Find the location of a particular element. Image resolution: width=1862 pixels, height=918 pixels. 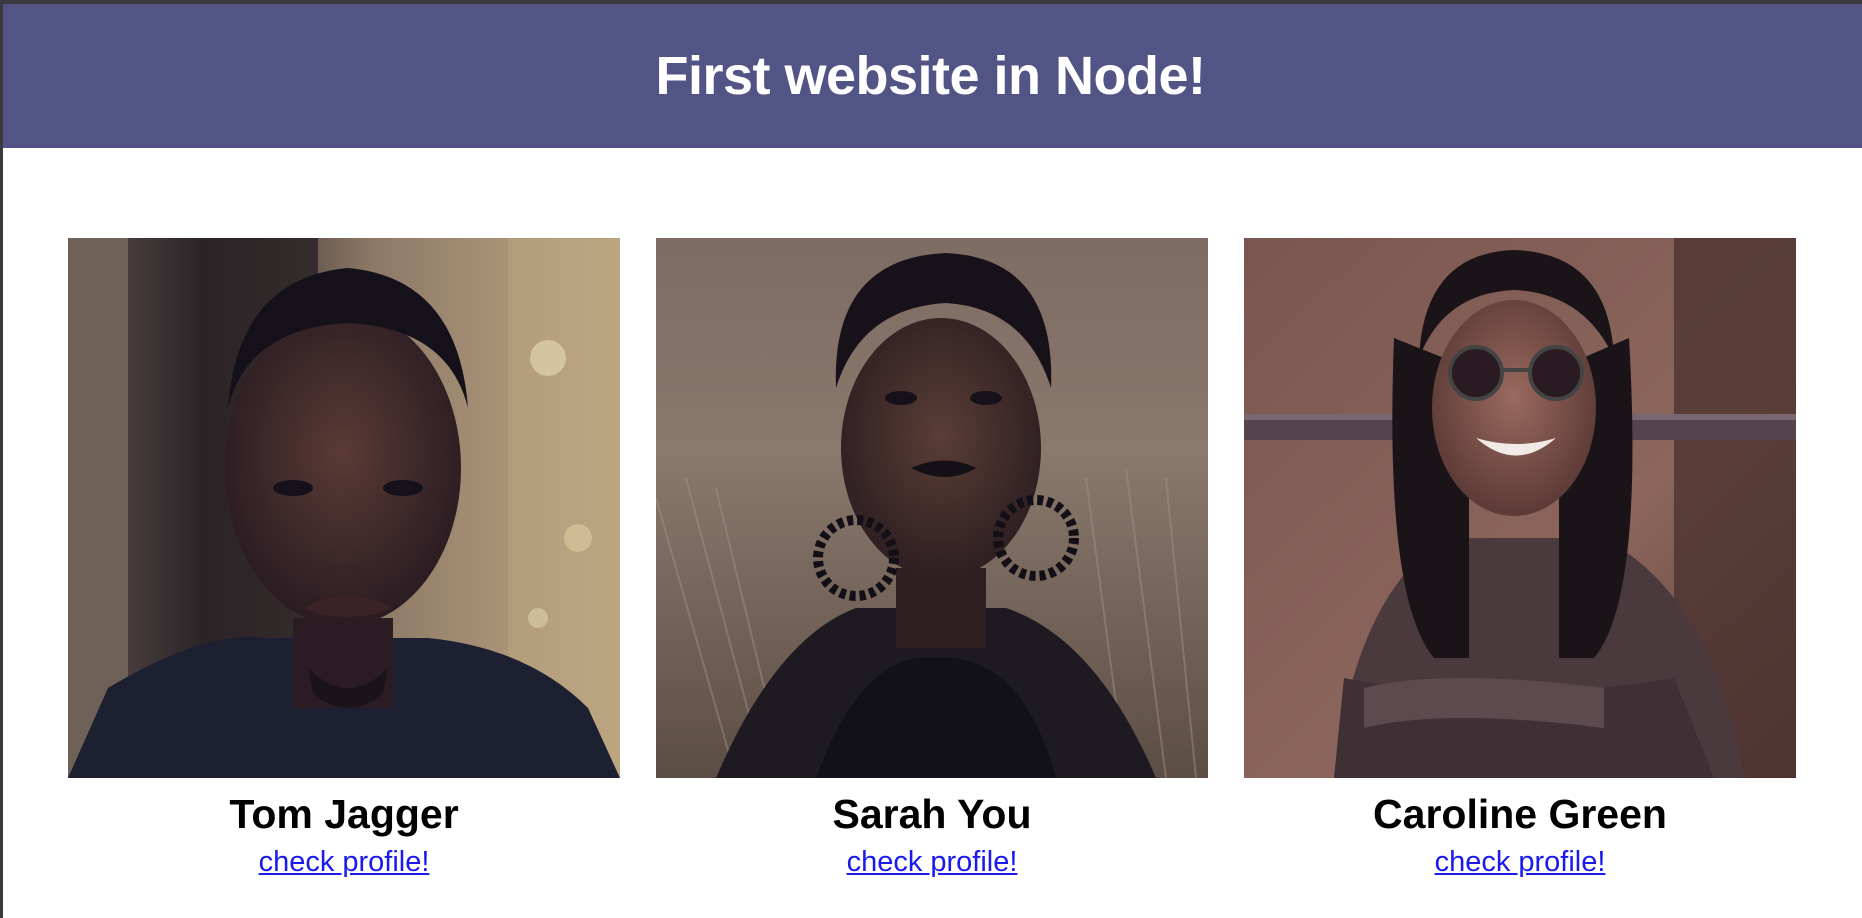

profile-name: Tom Jagger is located at coordinates (344, 814).